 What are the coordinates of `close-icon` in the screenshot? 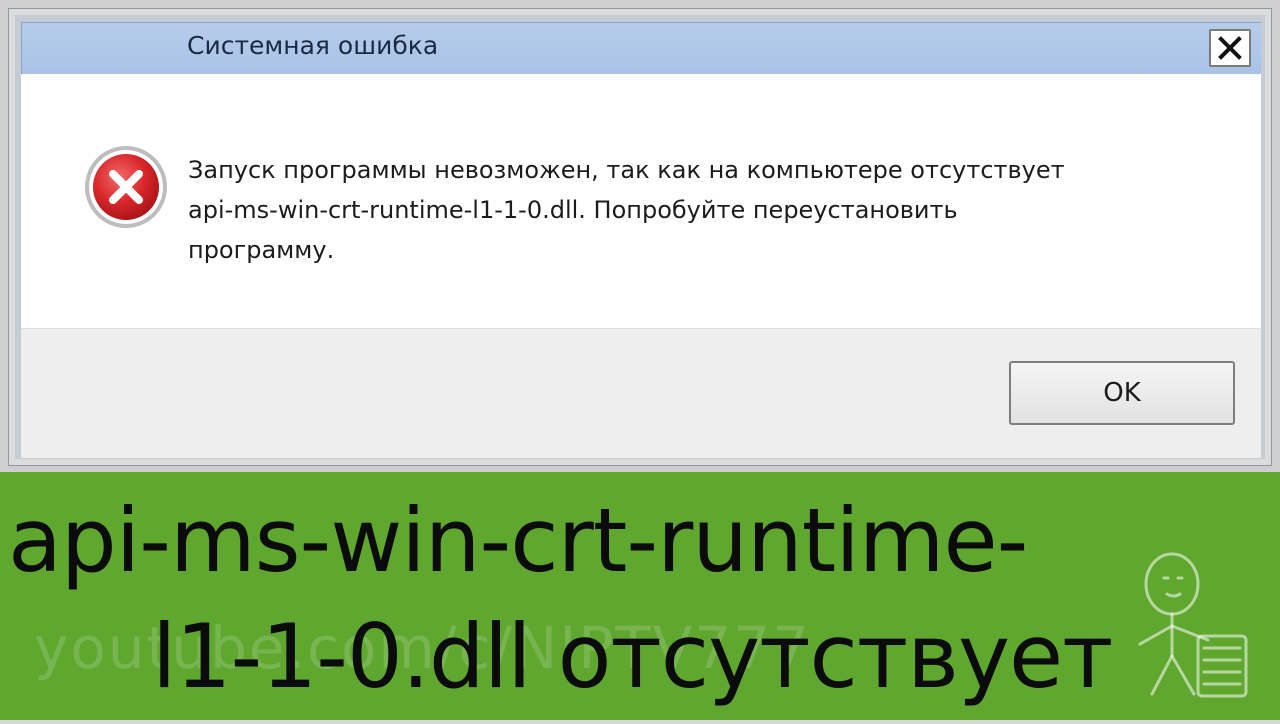 It's located at (1230, 48).